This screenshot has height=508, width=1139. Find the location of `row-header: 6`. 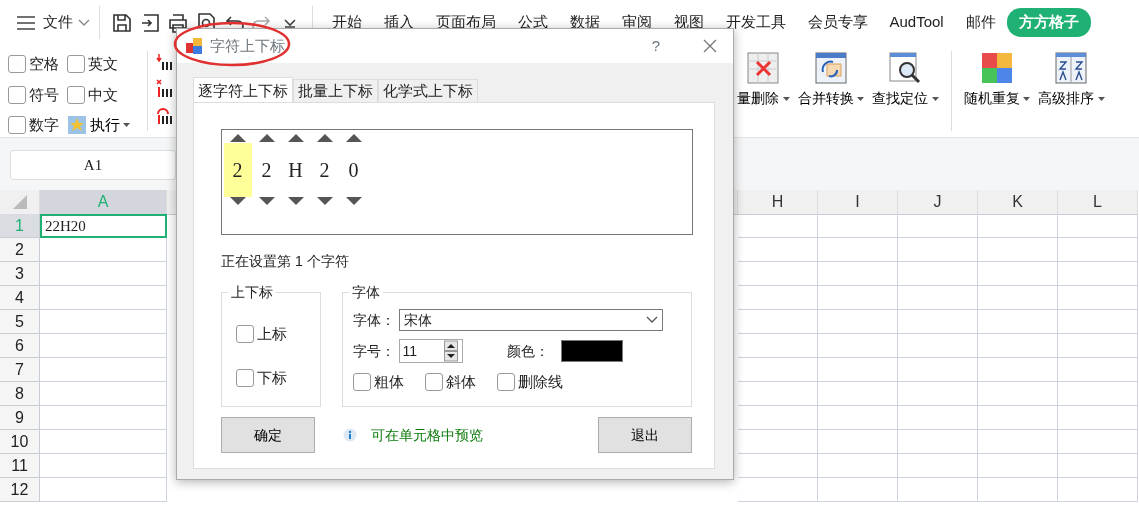

row-header: 6 is located at coordinates (20, 346).